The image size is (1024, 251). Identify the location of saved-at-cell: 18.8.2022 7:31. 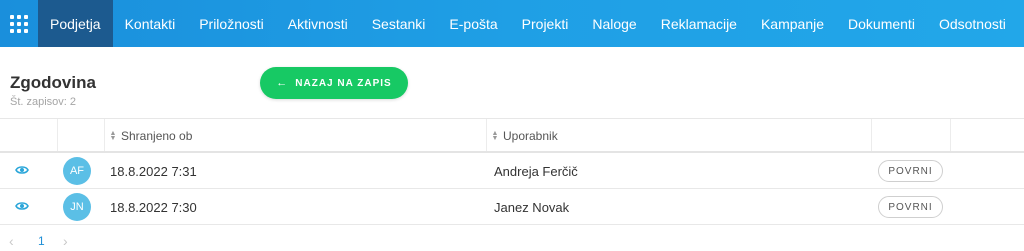
(153, 171).